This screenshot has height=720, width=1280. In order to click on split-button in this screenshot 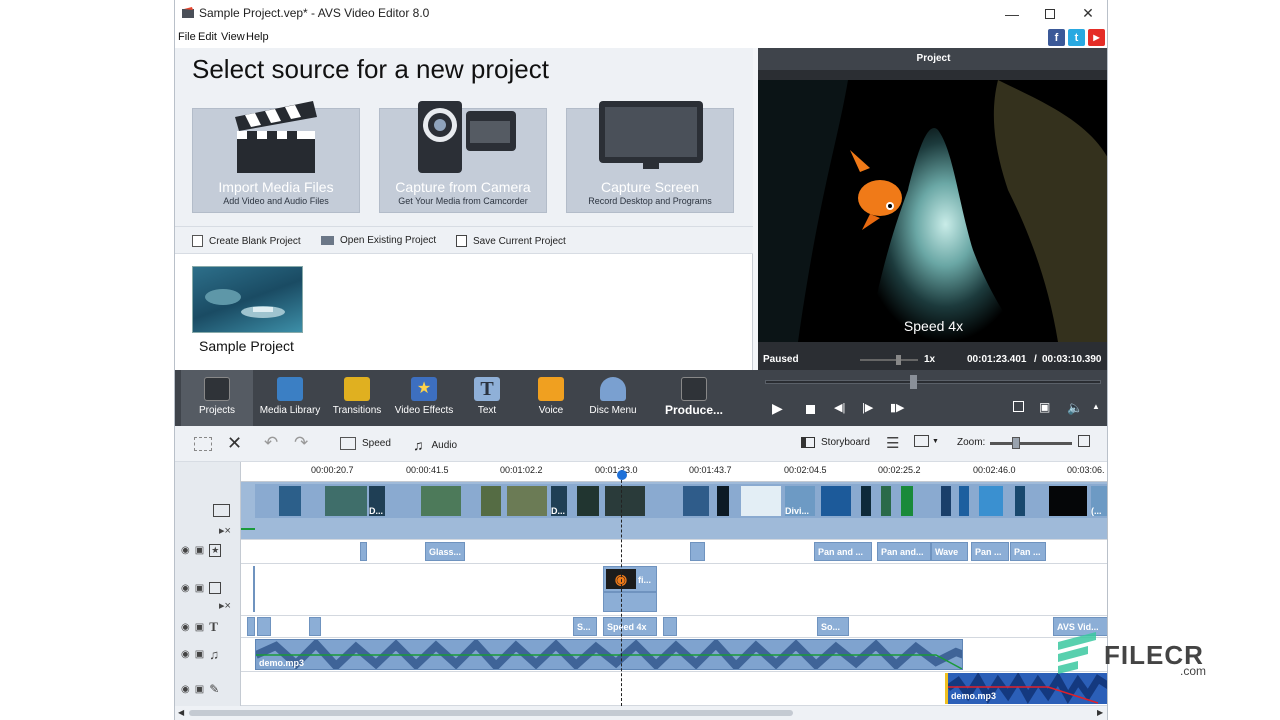, I will do `click(203, 444)`.